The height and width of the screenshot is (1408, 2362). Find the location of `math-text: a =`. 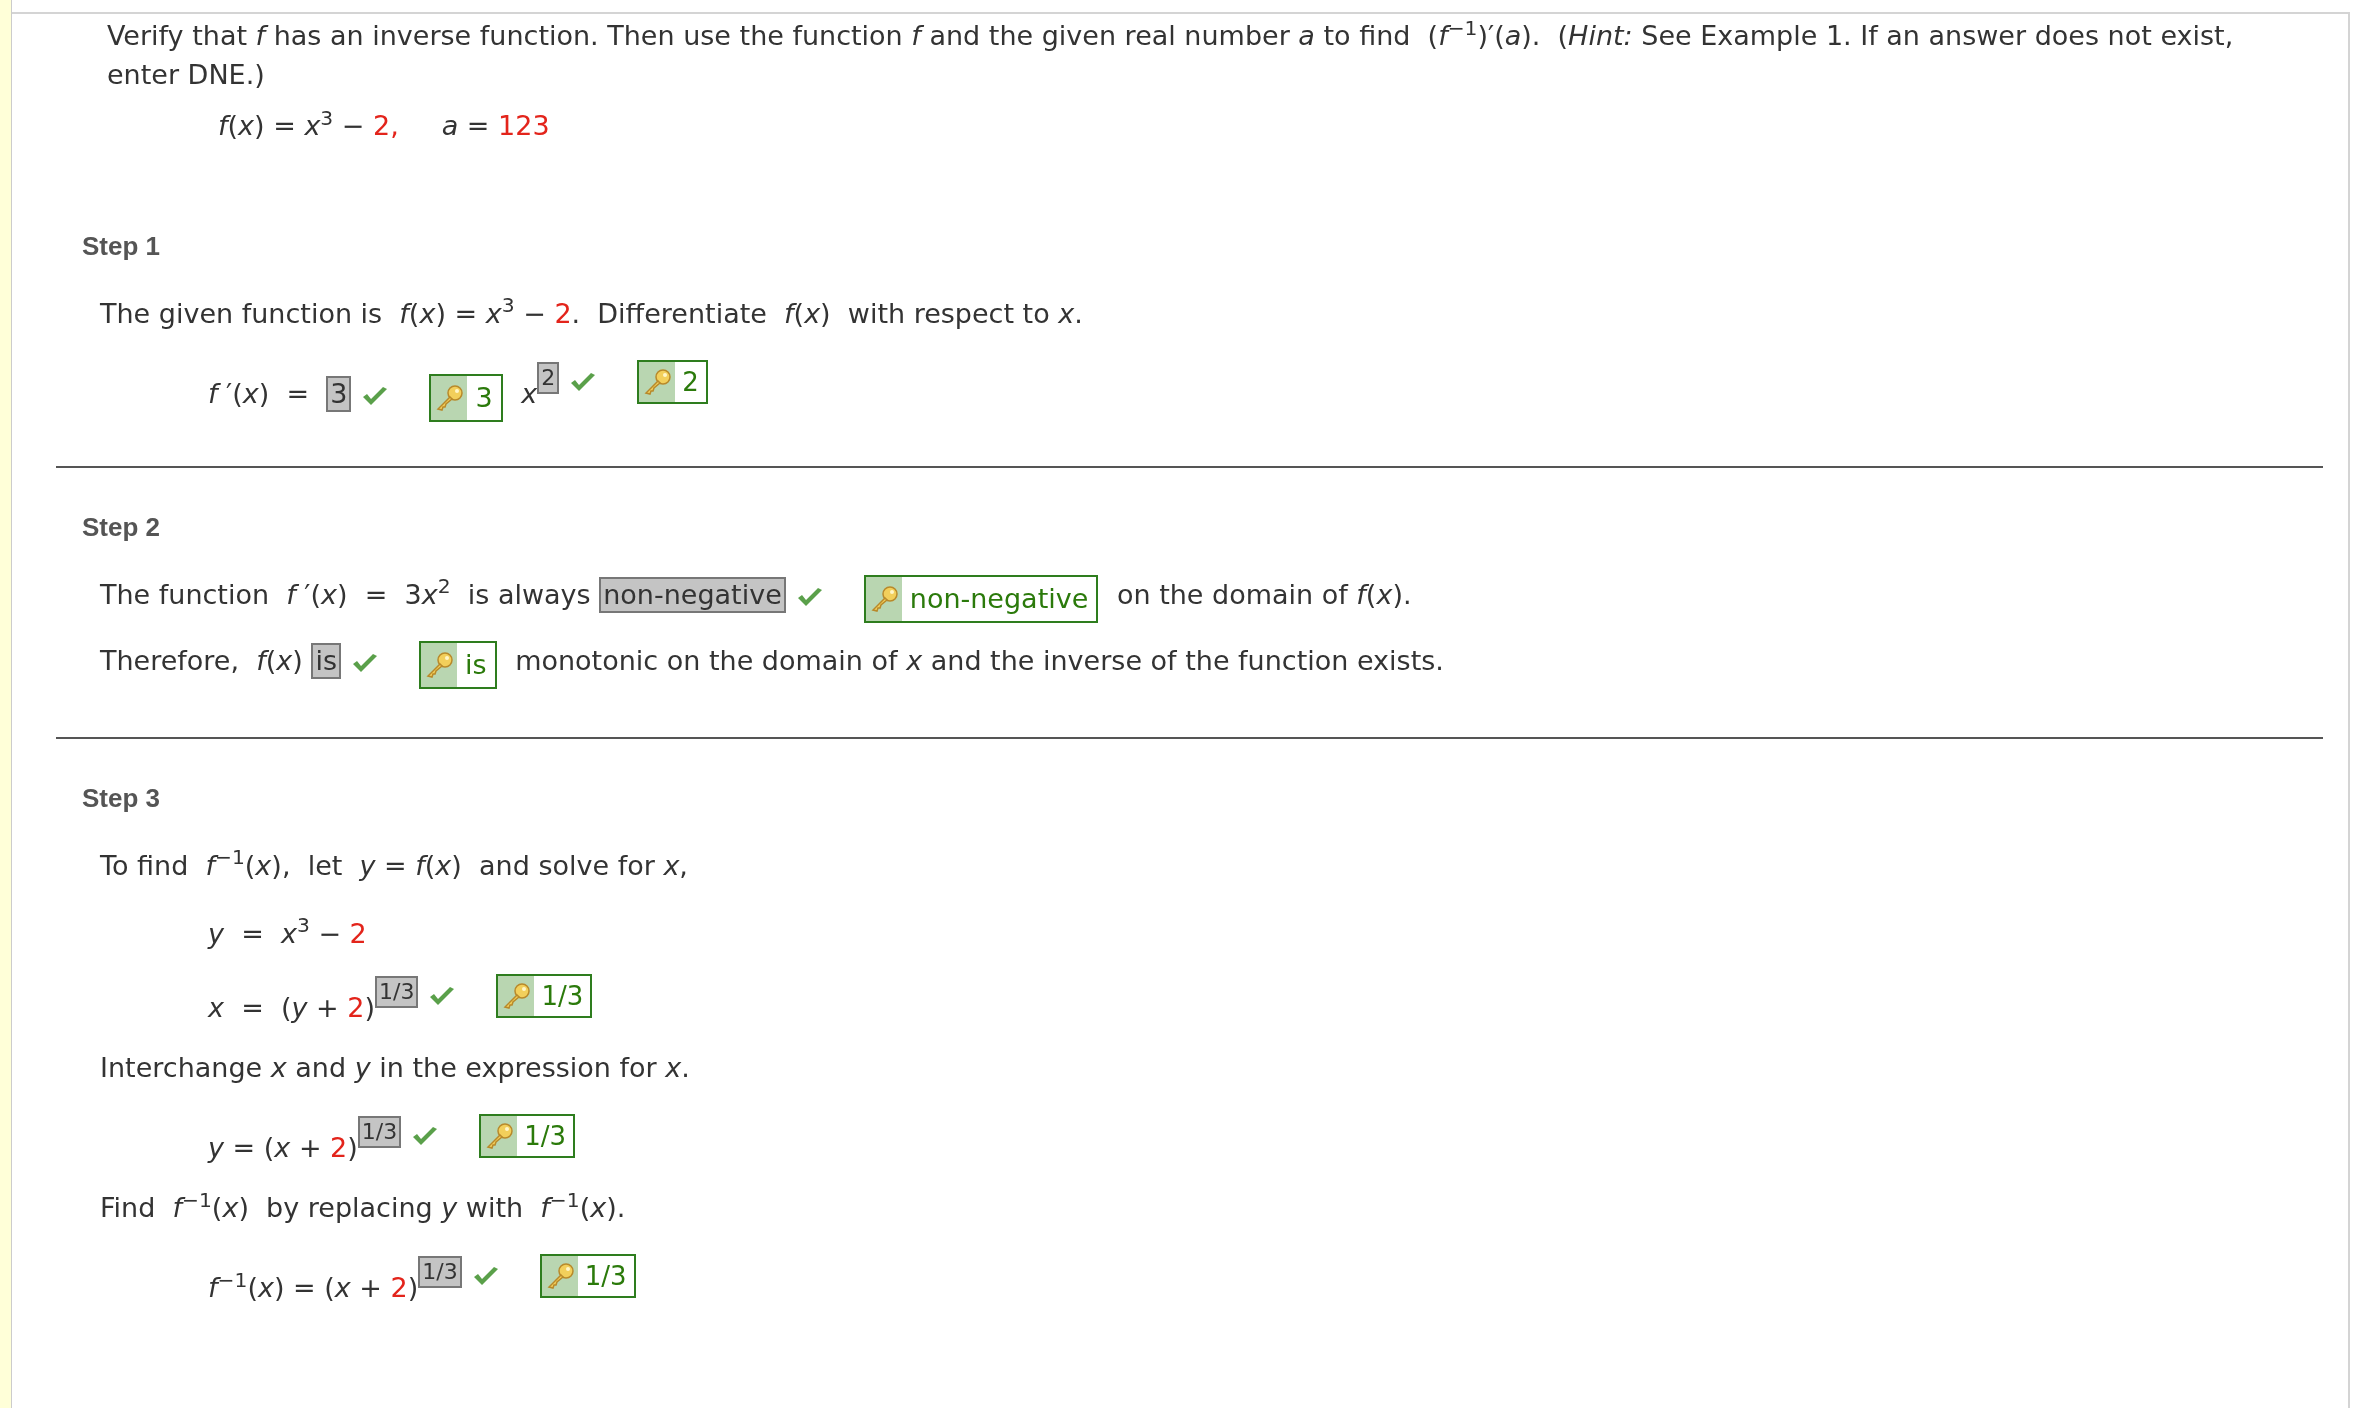

math-text: a = is located at coordinates (465, 125).